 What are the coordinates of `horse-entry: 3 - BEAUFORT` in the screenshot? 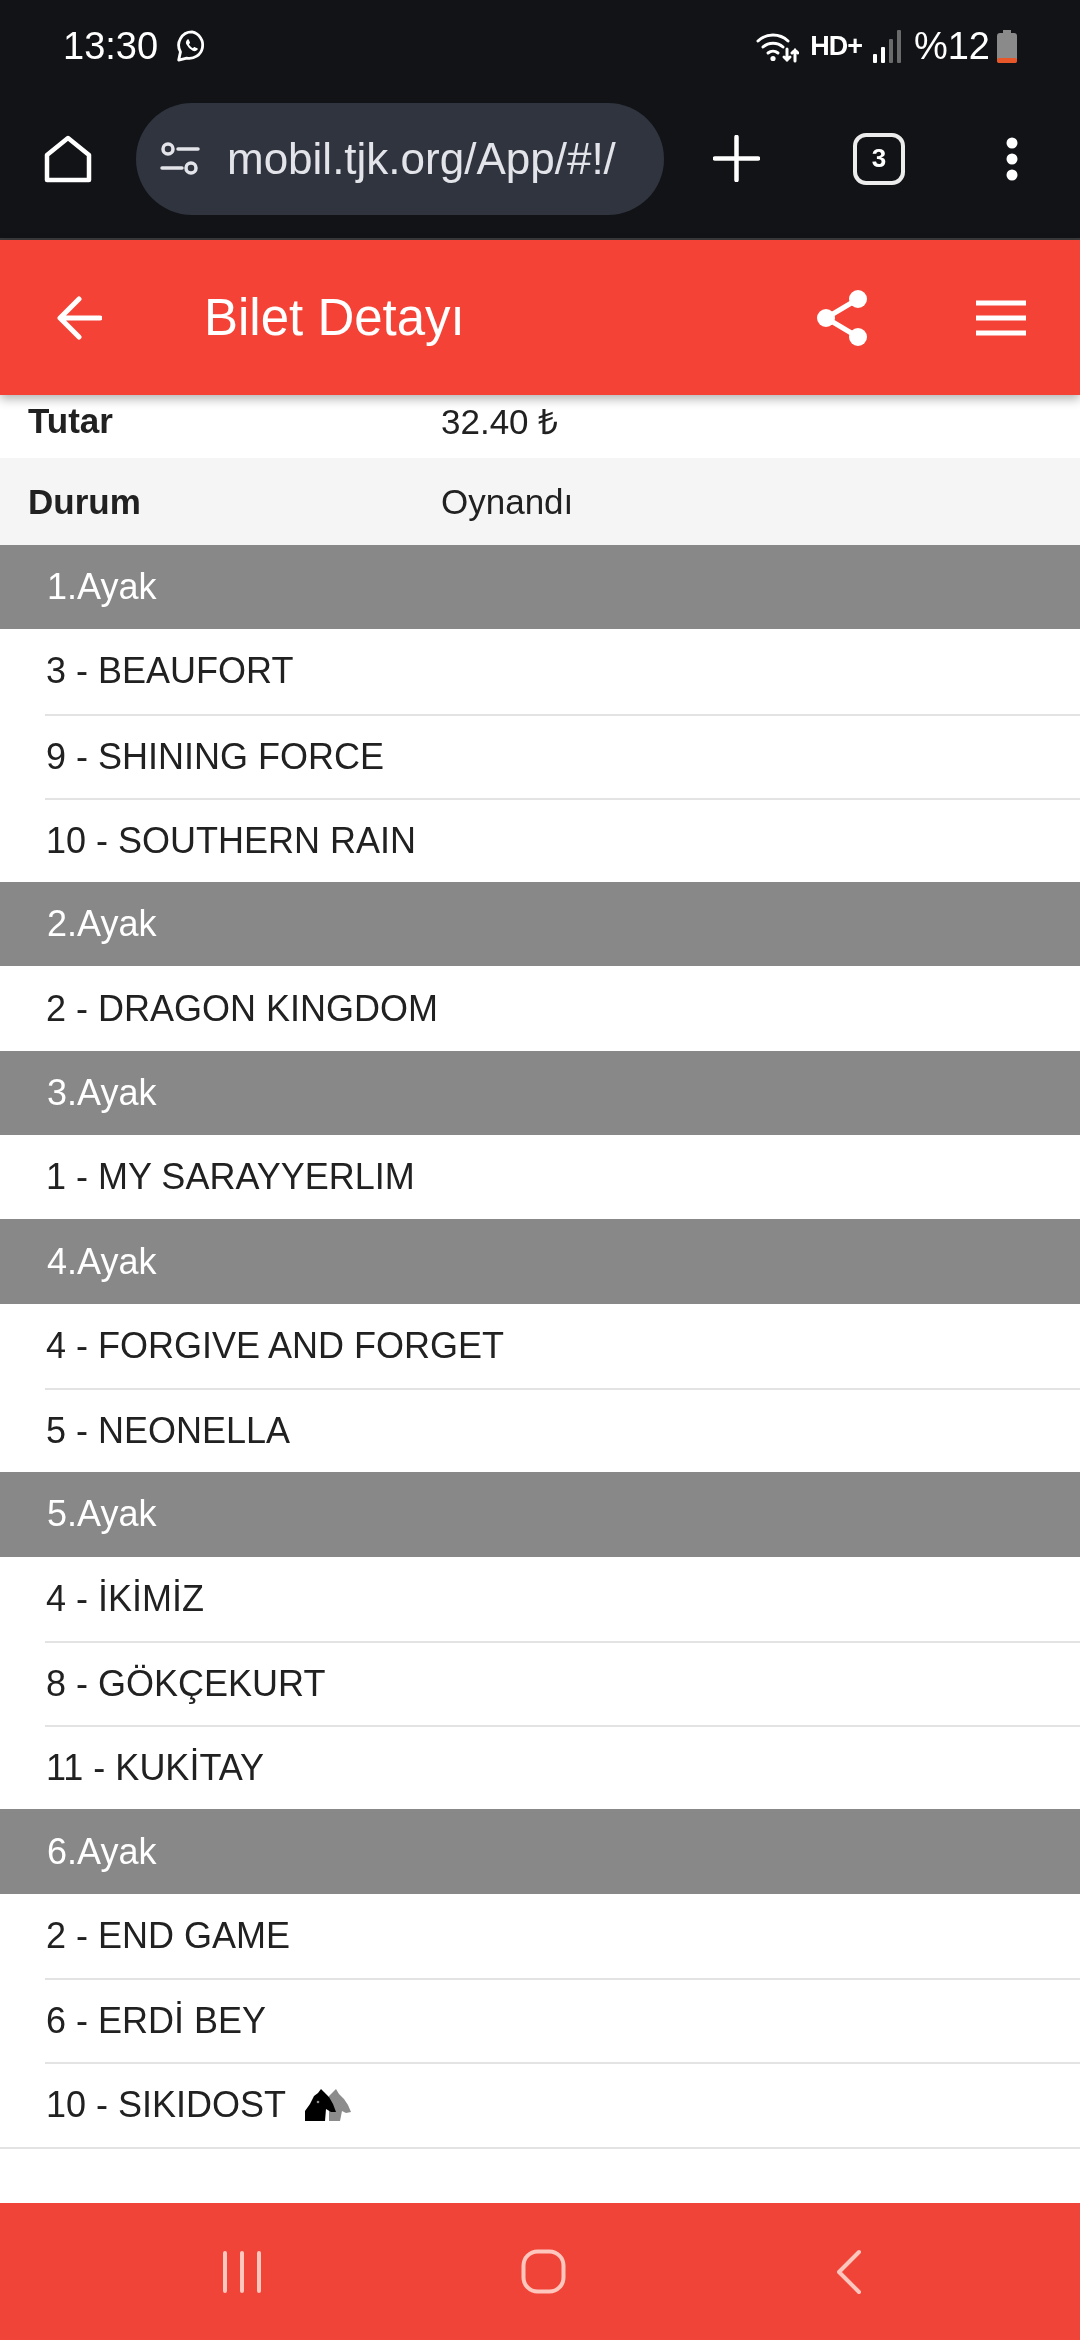 It's located at (170, 671).